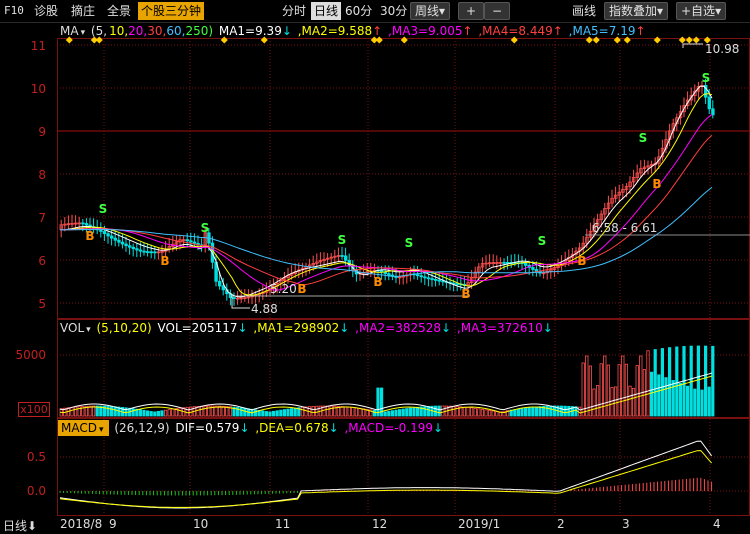 The width and height of the screenshot is (750, 534). What do you see at coordinates (286, 31) in the screenshot?
I see `ma1-arrow: ↓` at bounding box center [286, 31].